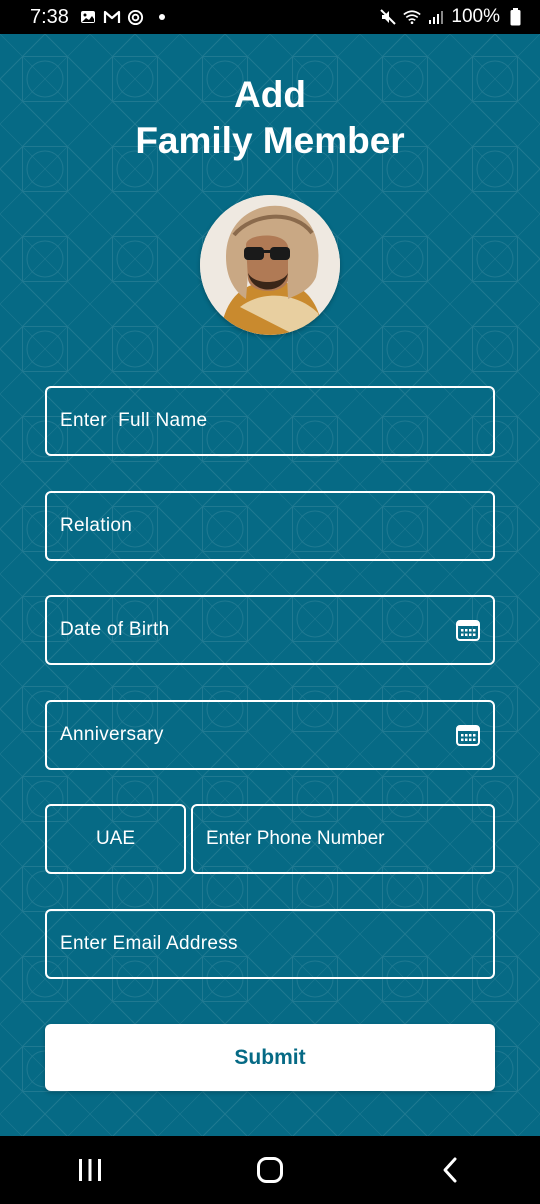 This screenshot has height=1204, width=540. I want to click on avatar, so click(270, 265).